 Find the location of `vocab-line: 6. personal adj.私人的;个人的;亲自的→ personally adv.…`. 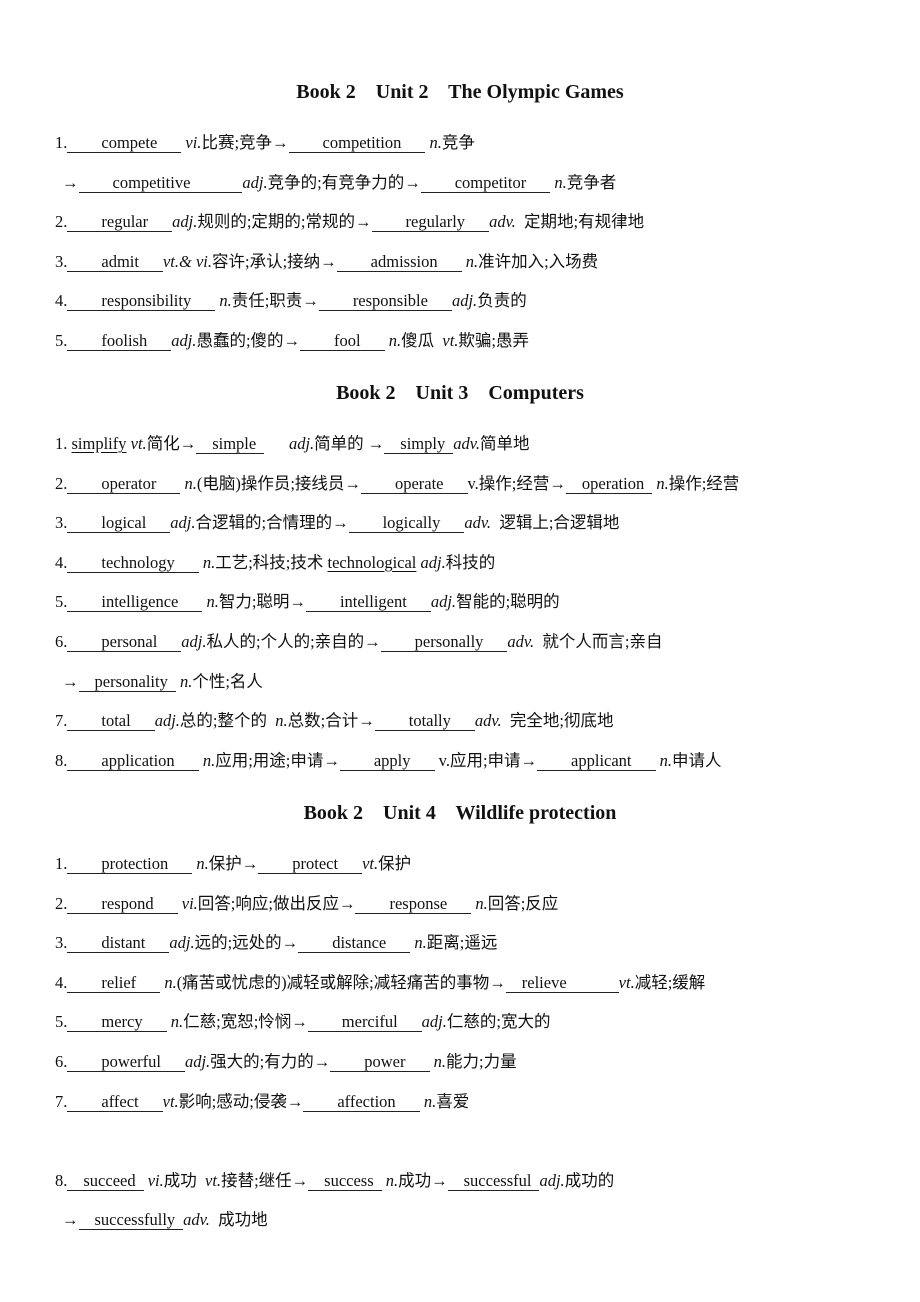

vocab-line: 6. personal adj.私人的;个人的;亲自的→ personally adv.… is located at coordinates (358, 642).